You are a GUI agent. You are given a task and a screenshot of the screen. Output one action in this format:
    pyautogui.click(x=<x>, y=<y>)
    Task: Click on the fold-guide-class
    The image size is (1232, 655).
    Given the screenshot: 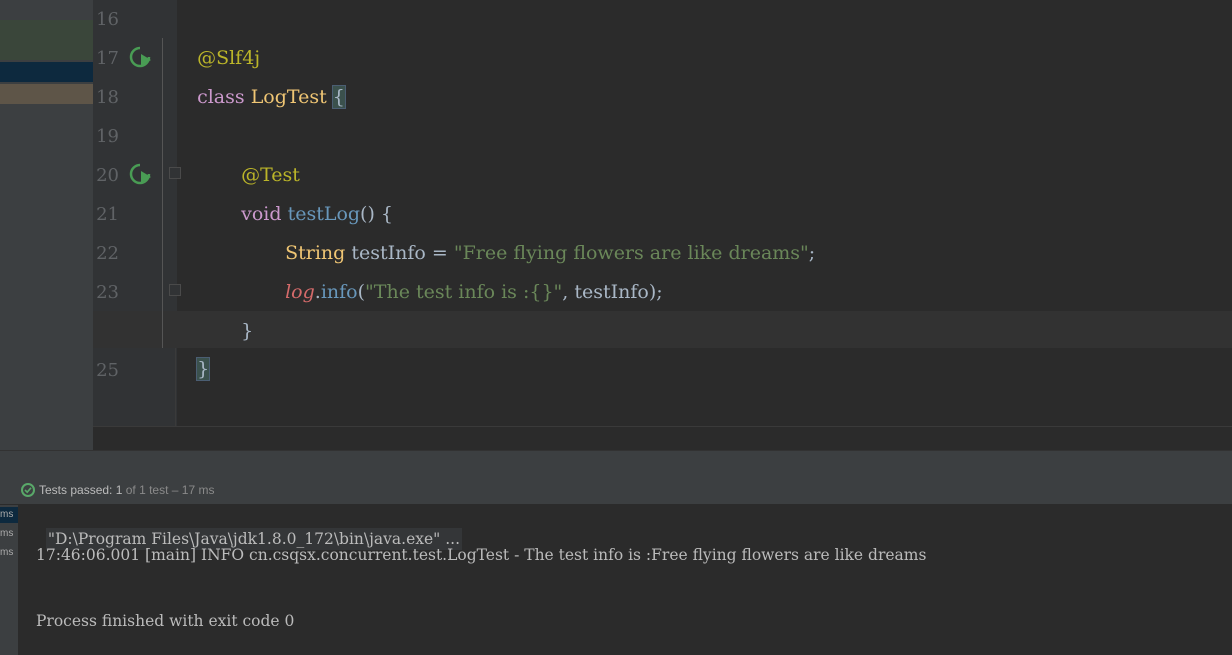 What is the action you would take?
    pyautogui.click(x=162, y=193)
    